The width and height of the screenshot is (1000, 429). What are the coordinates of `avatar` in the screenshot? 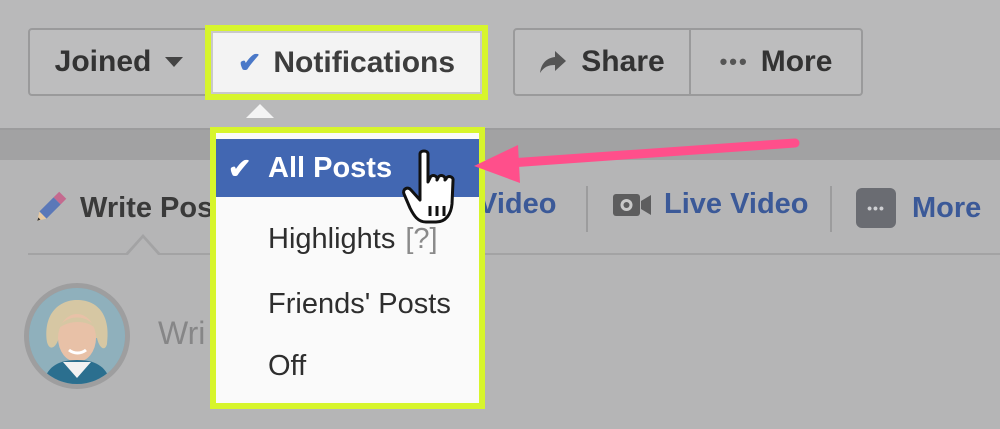 It's located at (77, 336).